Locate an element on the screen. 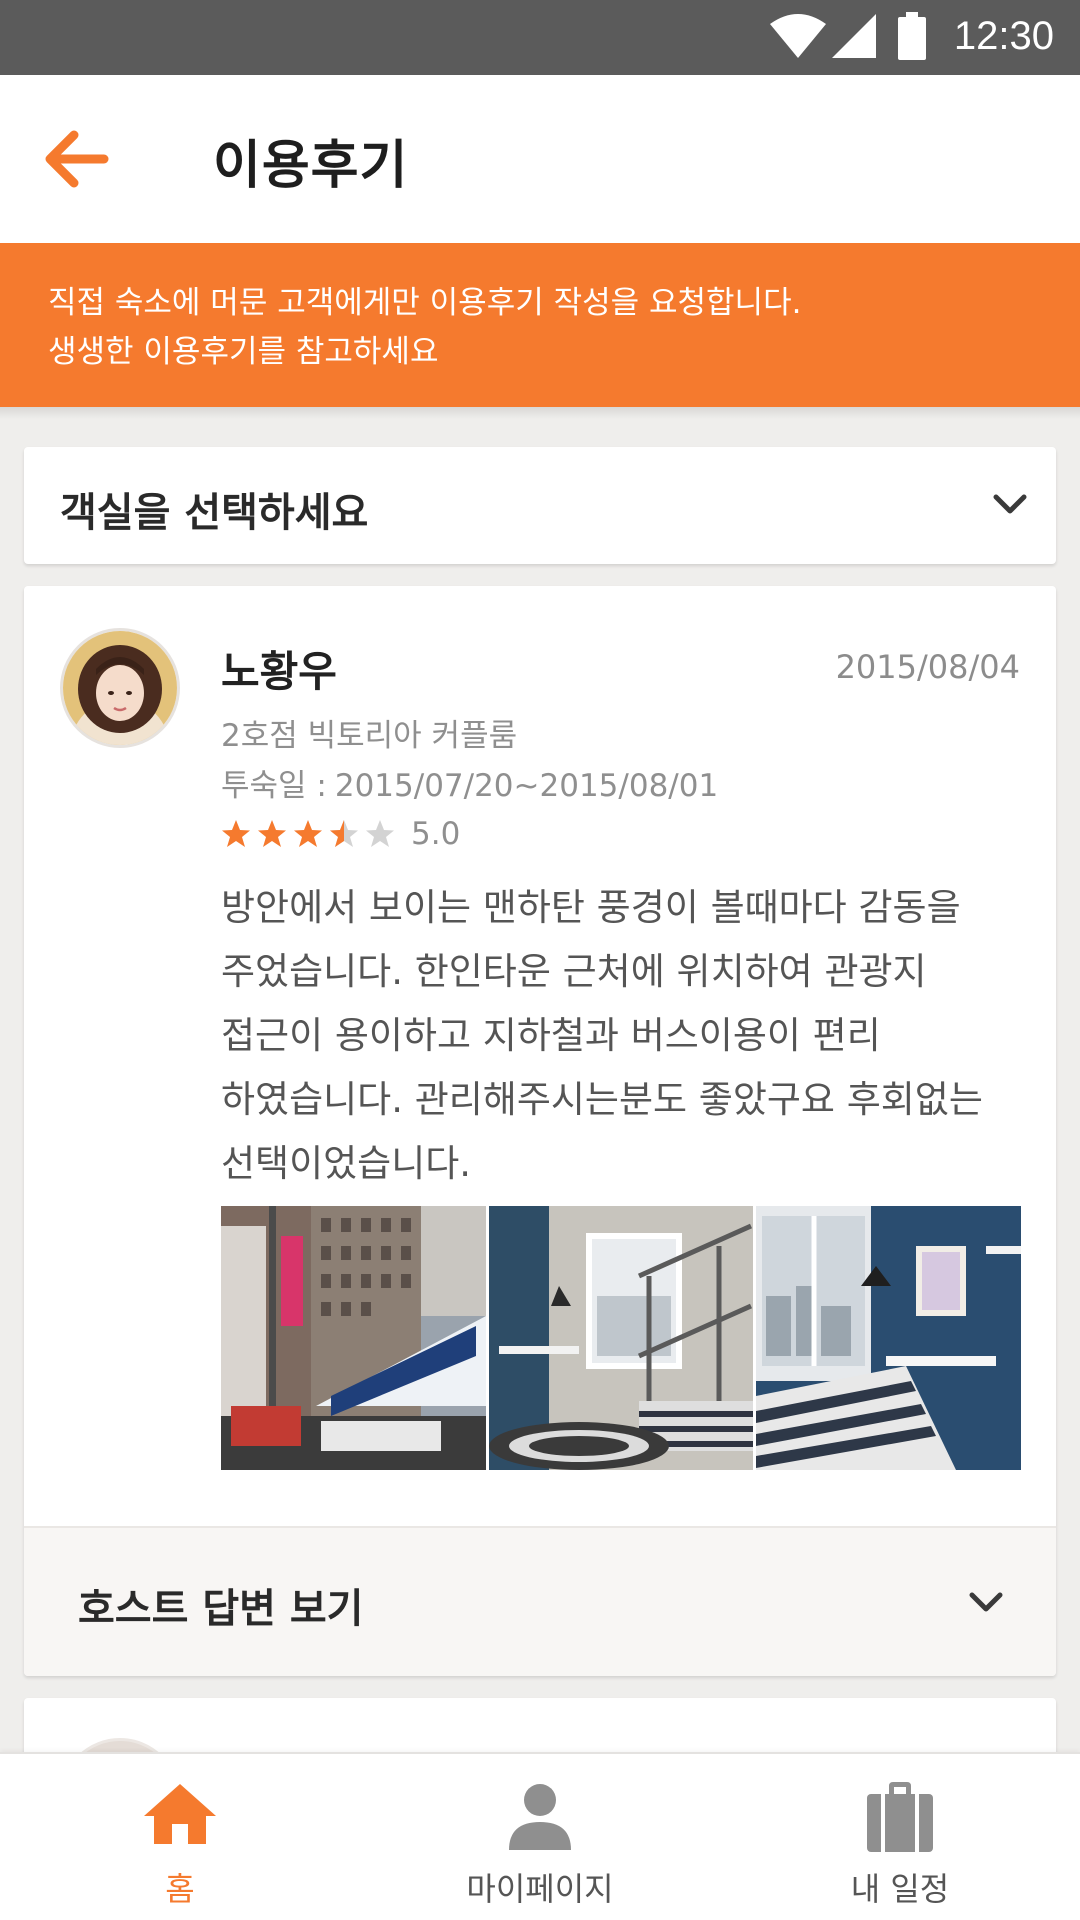 The height and width of the screenshot is (1920, 1080). review-room: 2호점 빅토리아 커플룸 is located at coordinates (369, 736).